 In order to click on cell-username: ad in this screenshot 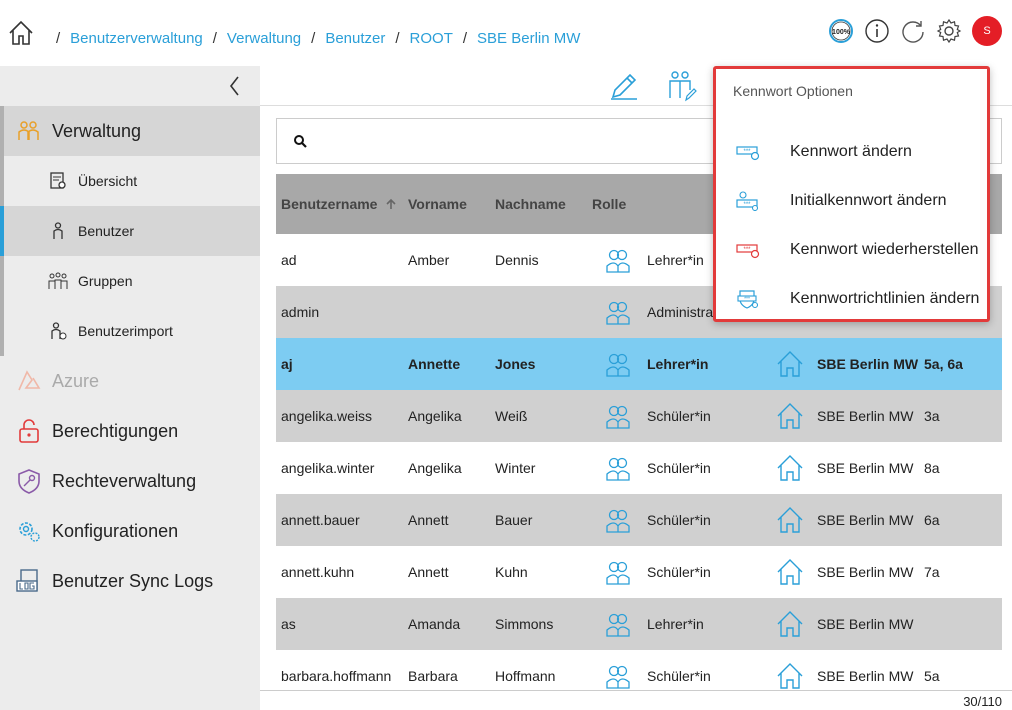, I will do `click(289, 260)`.